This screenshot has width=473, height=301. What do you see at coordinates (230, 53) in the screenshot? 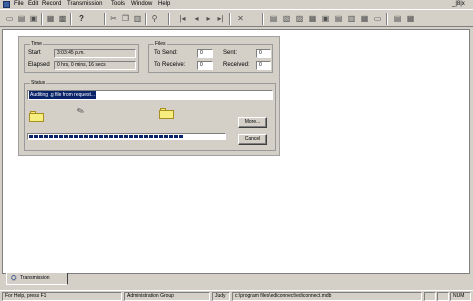
I see `sent-label: Sent:` at bounding box center [230, 53].